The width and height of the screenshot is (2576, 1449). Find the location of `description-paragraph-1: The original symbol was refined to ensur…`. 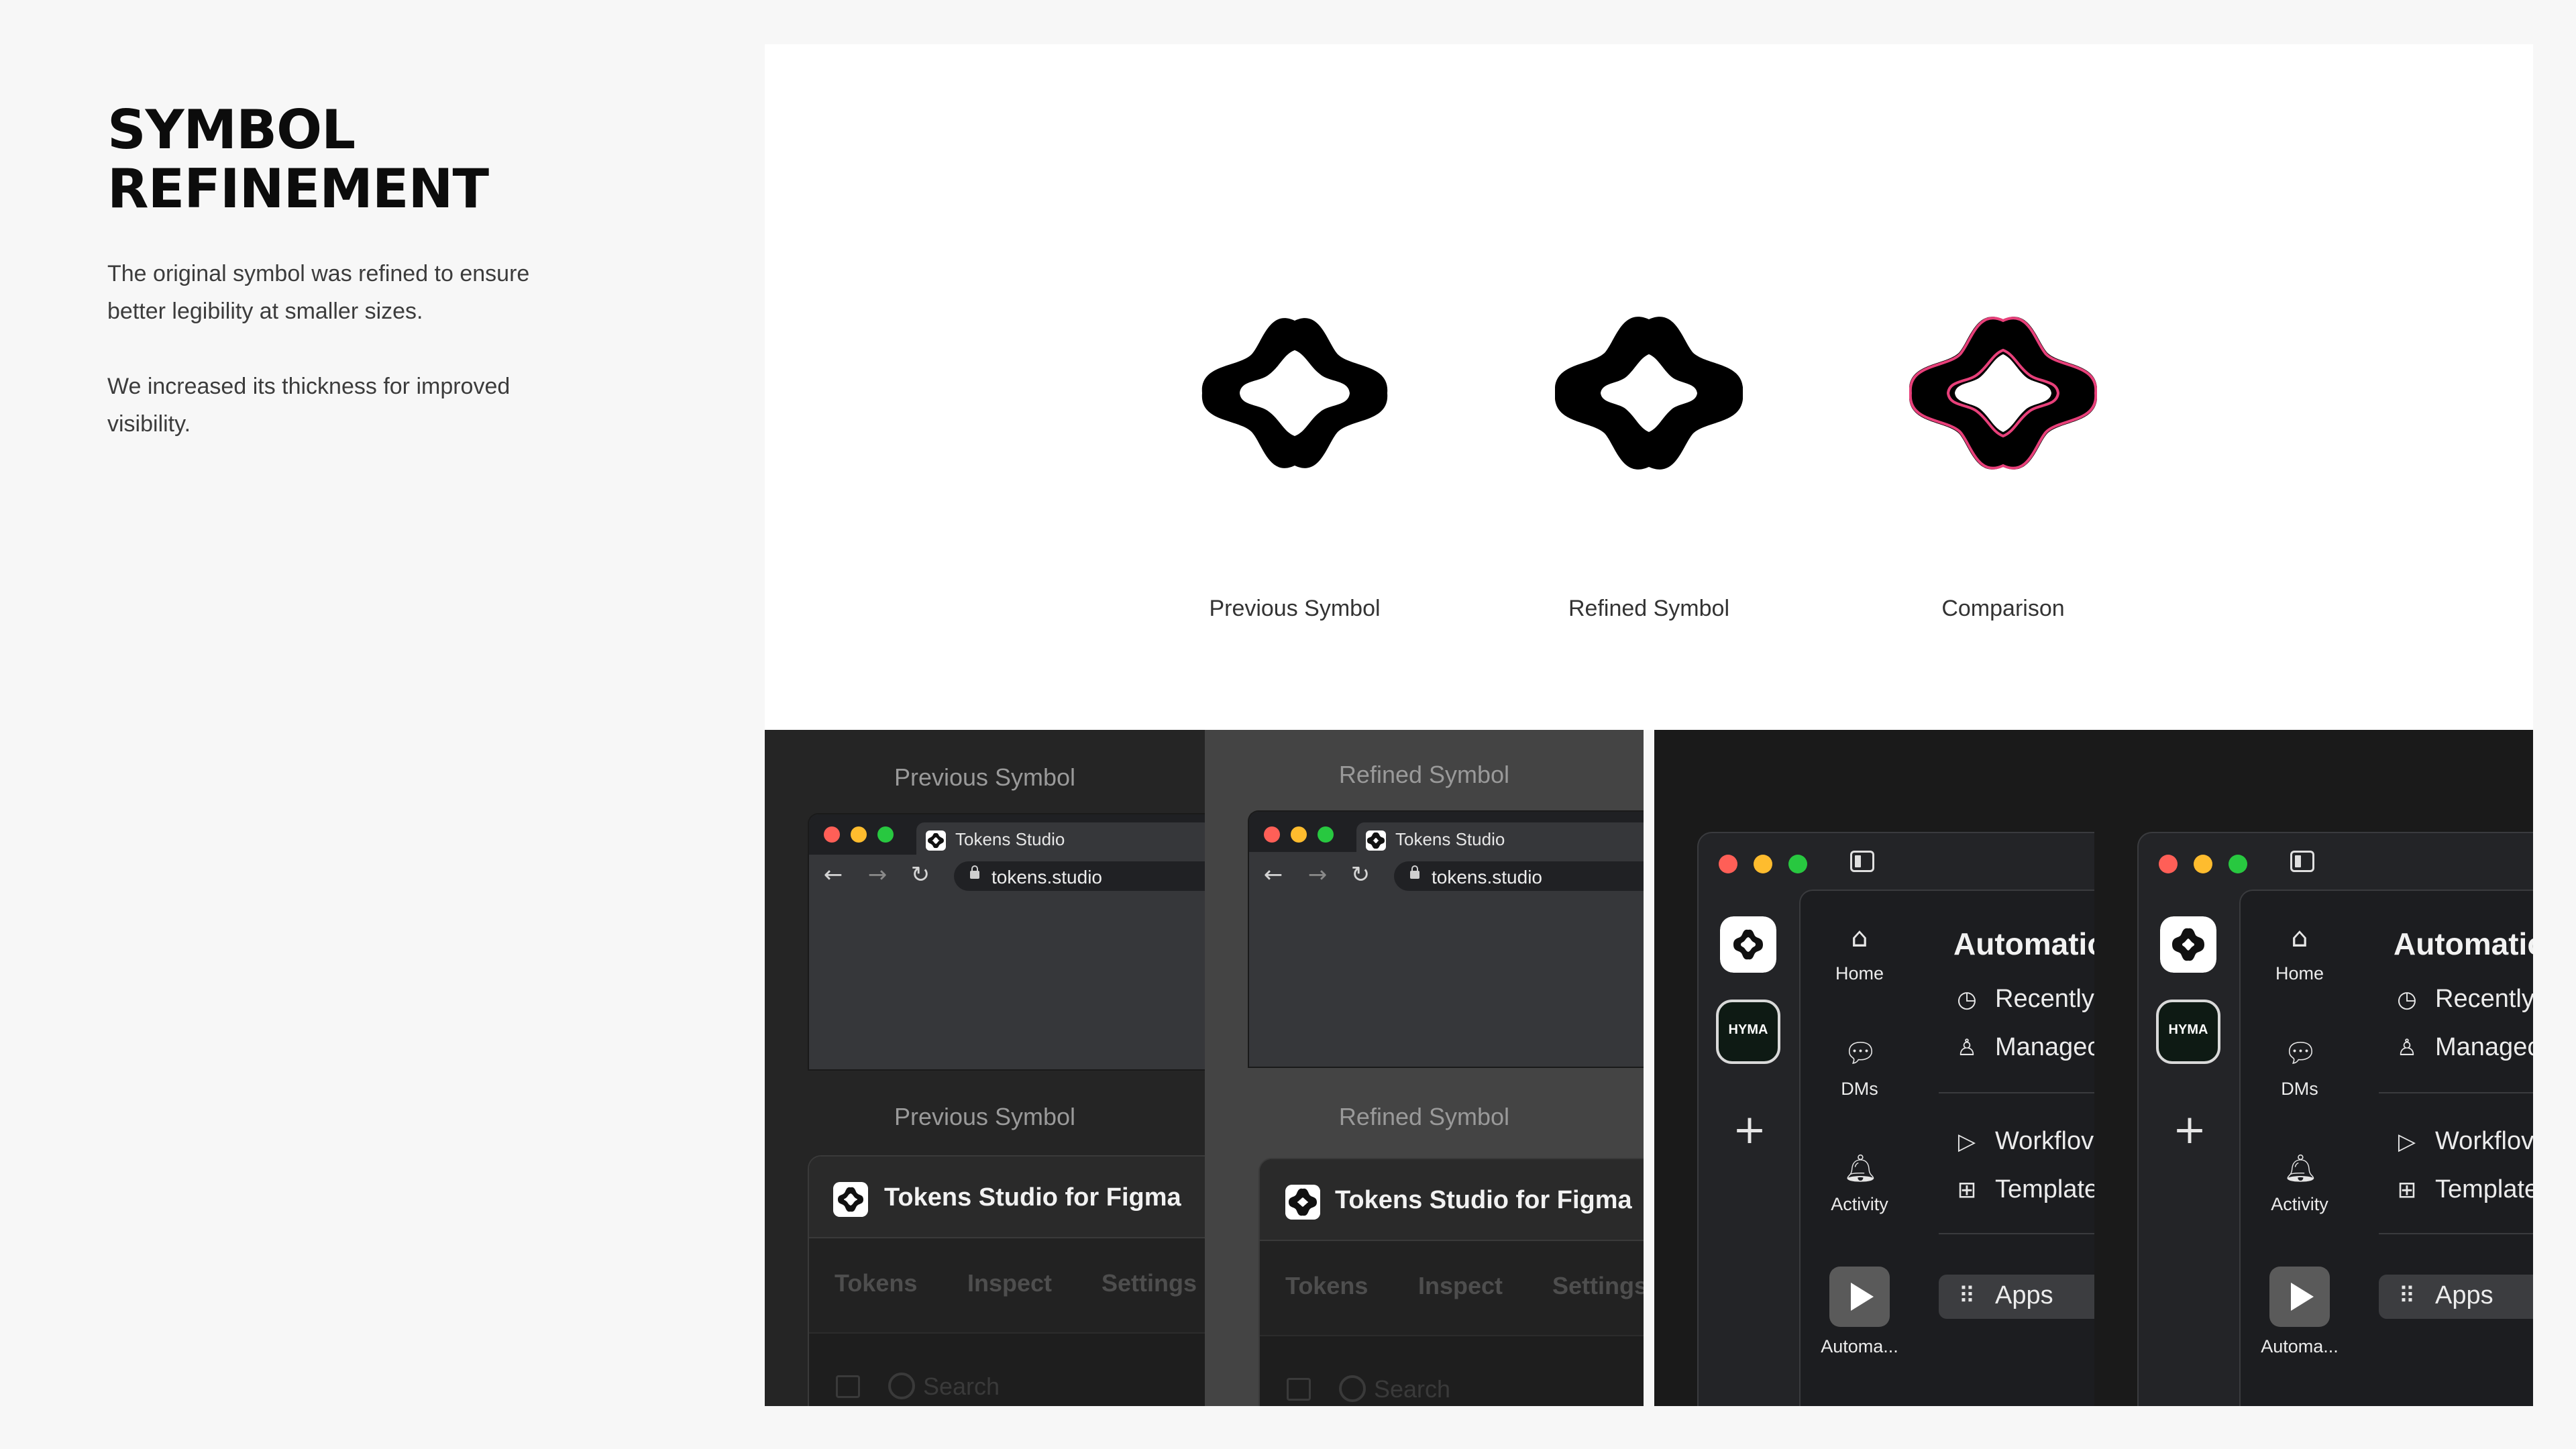

description-paragraph-1: The original symbol was refined to ensur… is located at coordinates (318, 292).